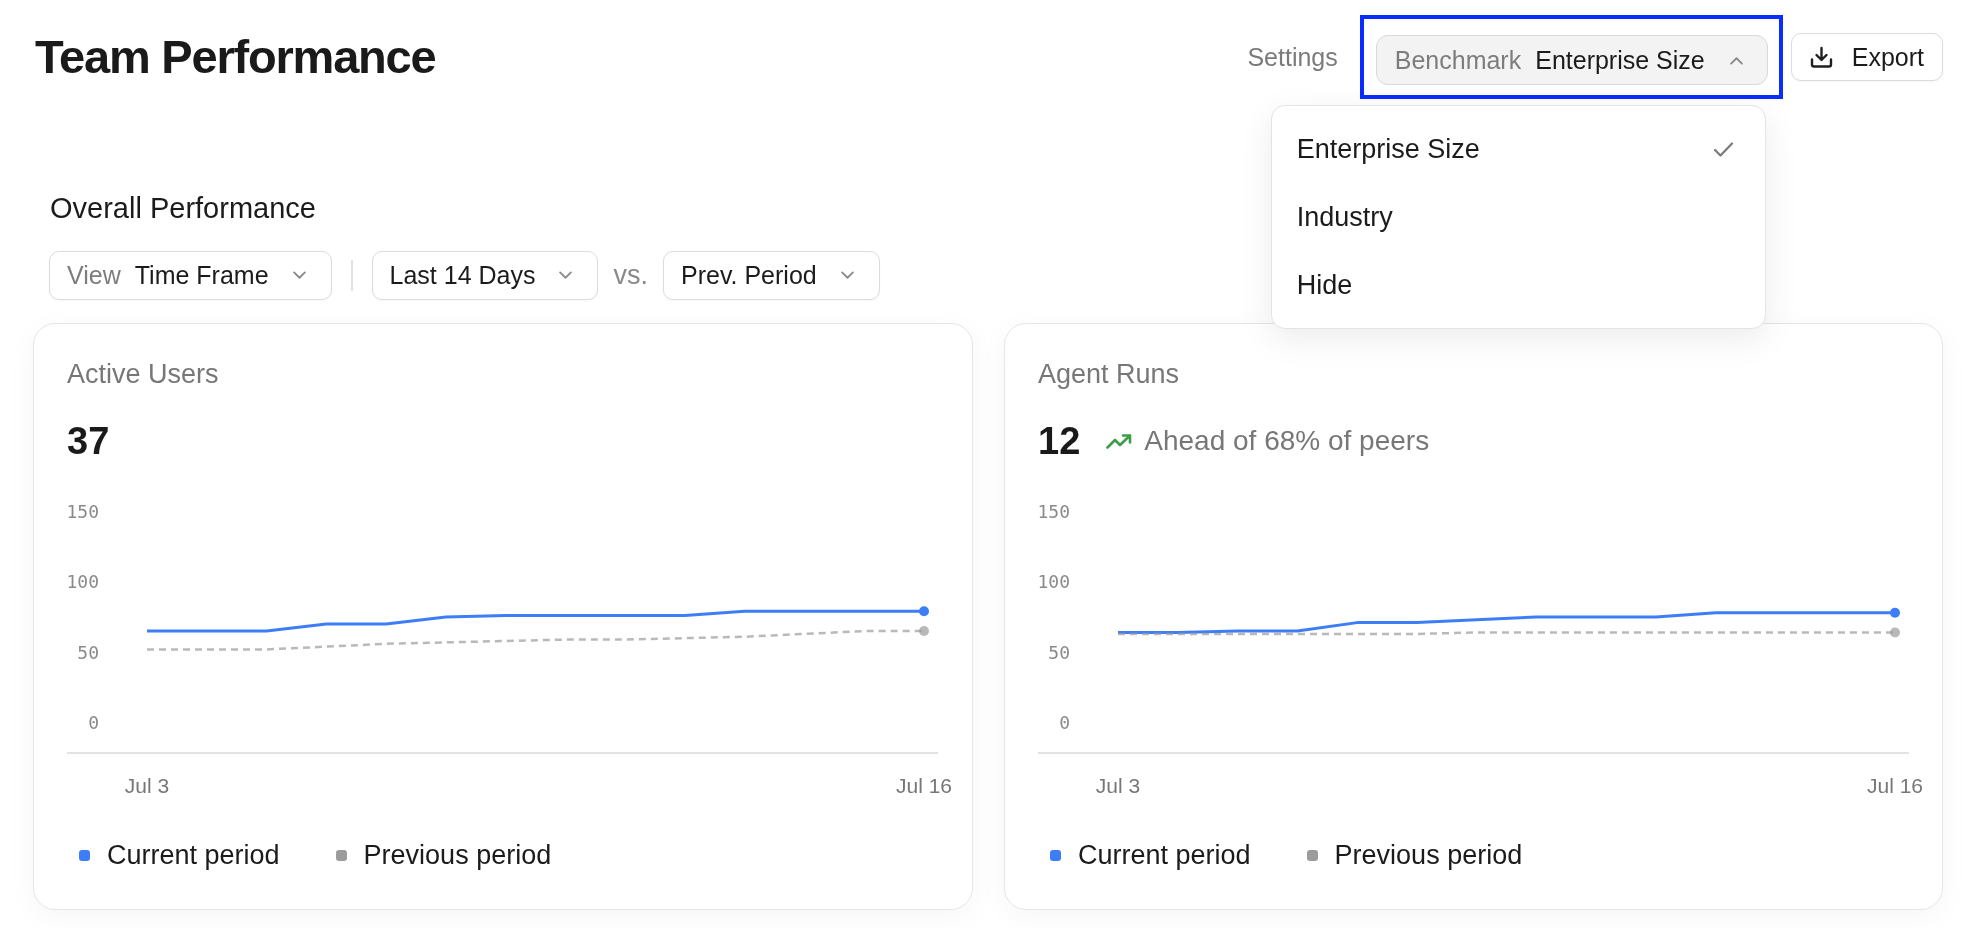 Image resolution: width=1976 pixels, height=928 pixels. What do you see at coordinates (1059, 441) in the screenshot?
I see `metric-value: 12` at bounding box center [1059, 441].